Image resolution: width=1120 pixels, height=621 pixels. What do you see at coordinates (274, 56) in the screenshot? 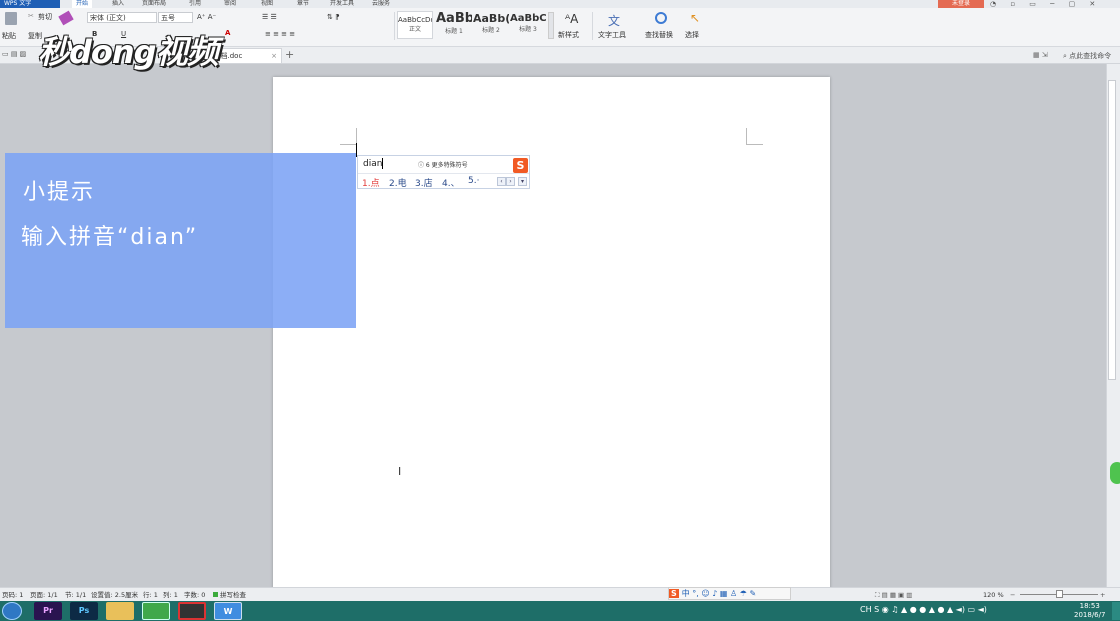
I see `close-icon: ×` at bounding box center [274, 56].